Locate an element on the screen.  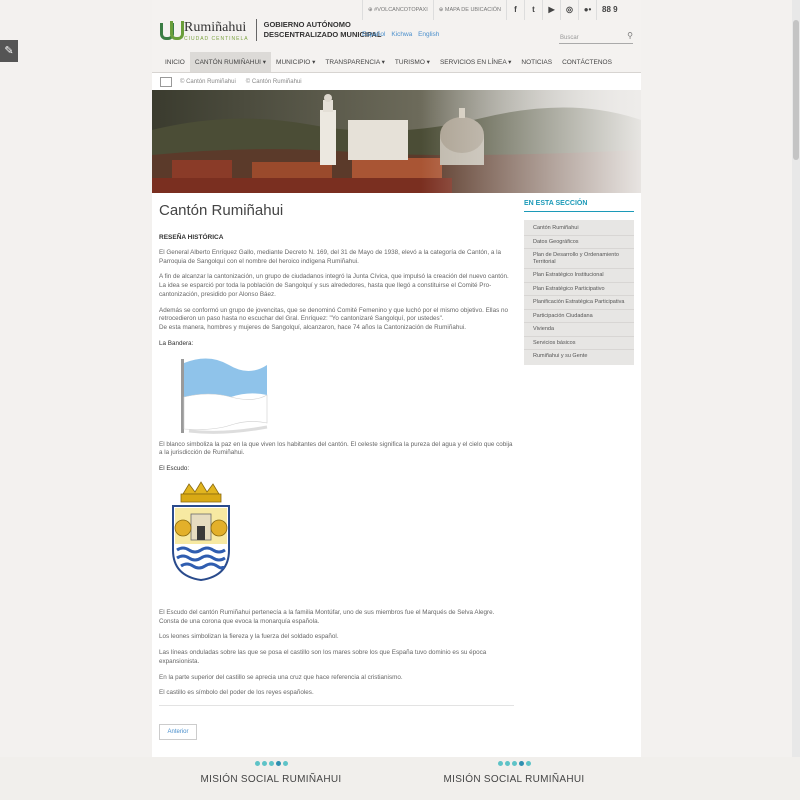
footer-block-left: MISIÓN SOCIAL RUMIÑAHUI is located at coordinates (271, 773).